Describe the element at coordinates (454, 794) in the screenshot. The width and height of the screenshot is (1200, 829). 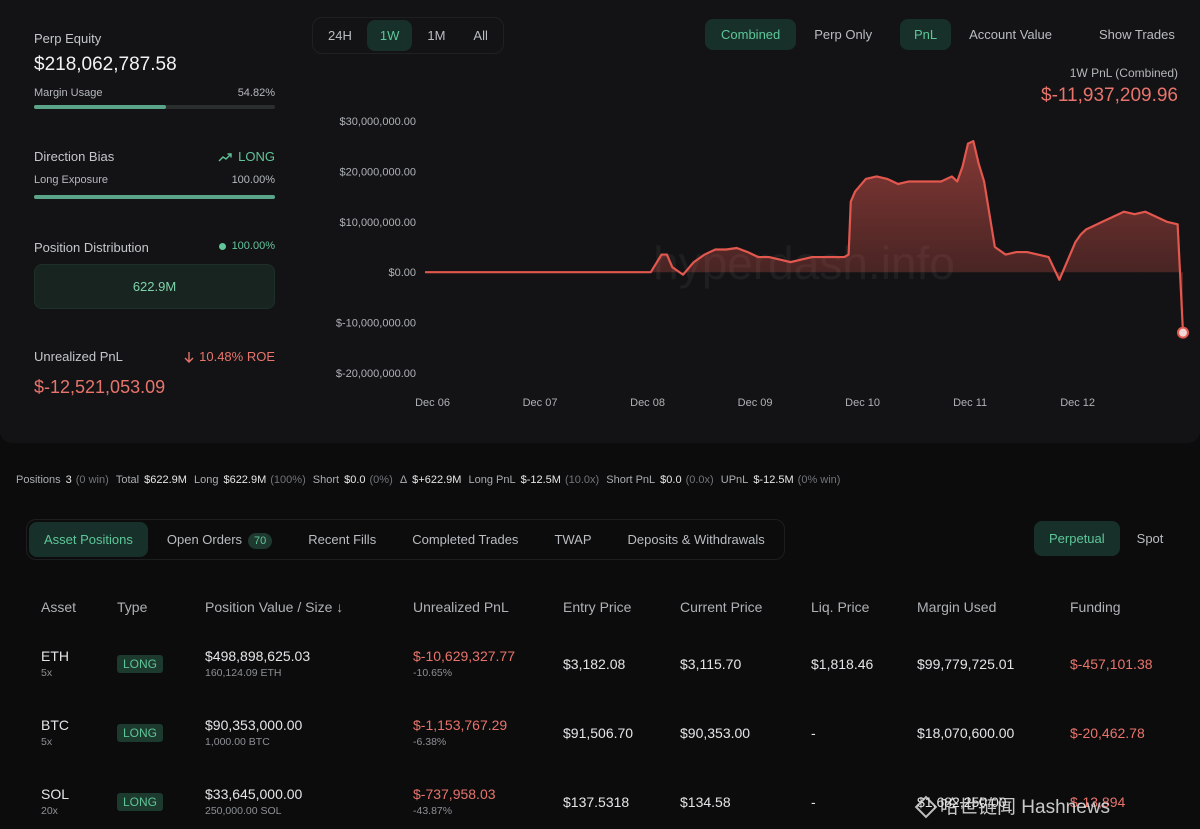
I see `unrealized-pnl: $-737,958.03` at that location.